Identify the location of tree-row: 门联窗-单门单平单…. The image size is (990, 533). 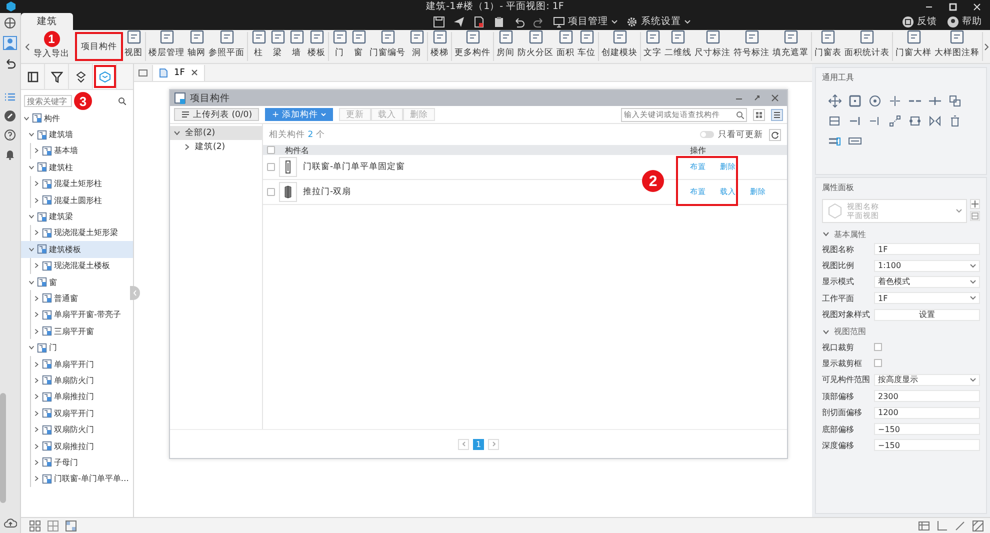
(77, 478).